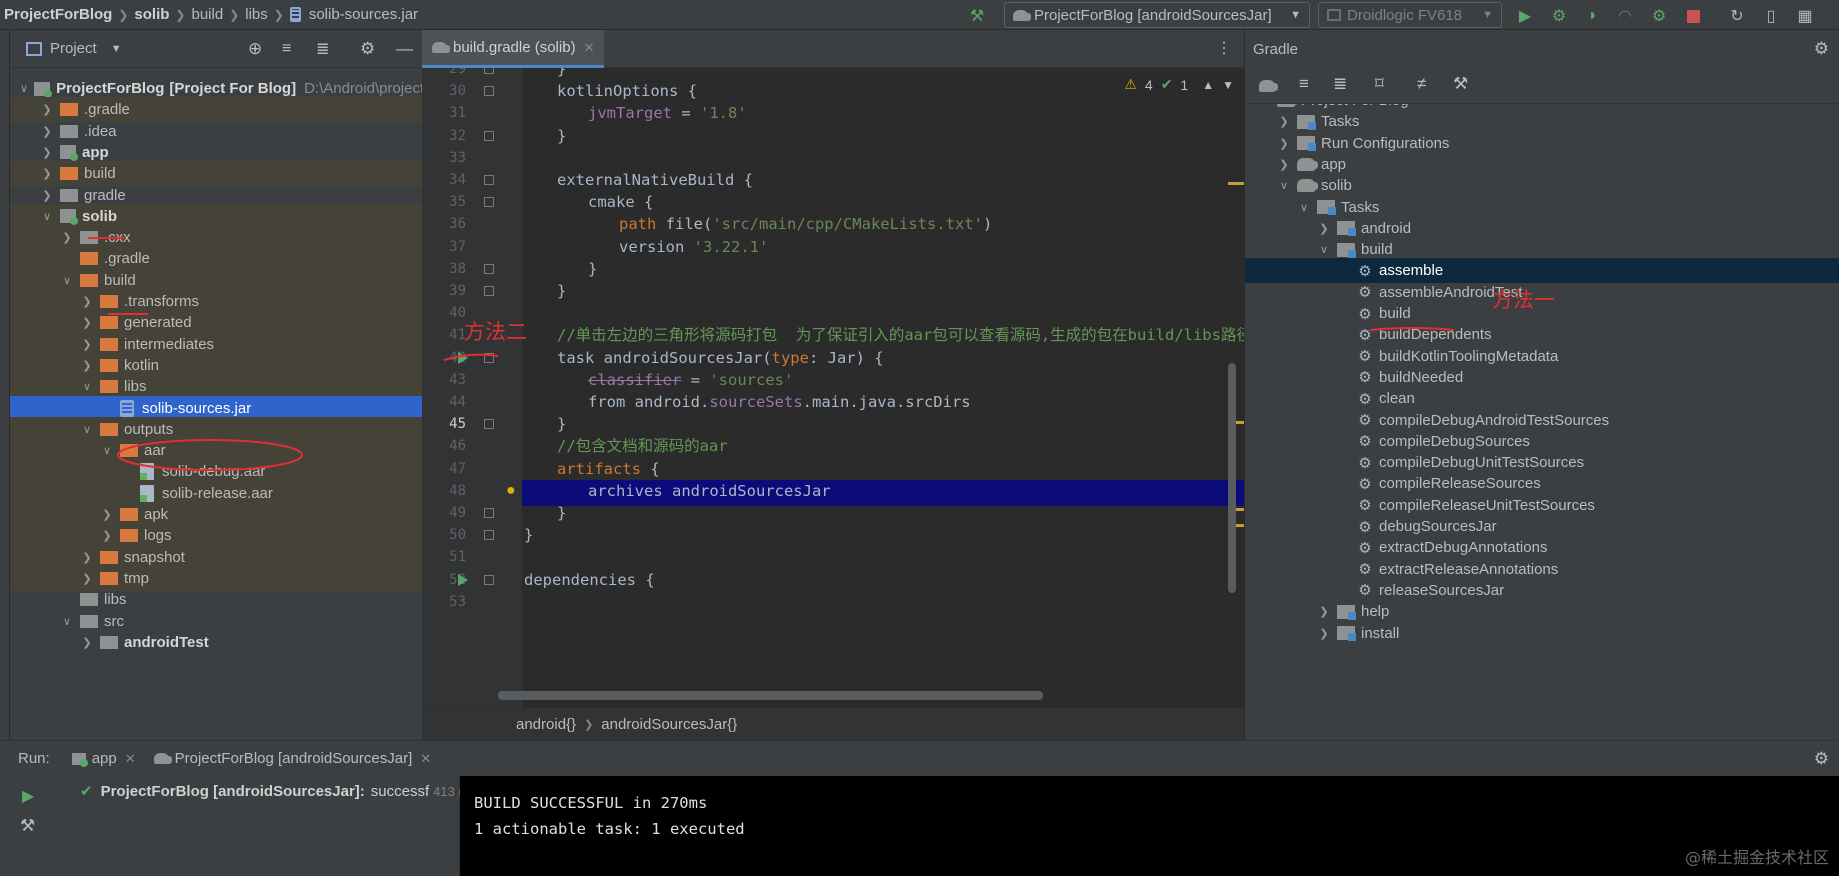 The image size is (1839, 876). Describe the element at coordinates (1179, 84) in the screenshot. I see `inspection-widget: ⚠ 4 ✔ 1 ▲ ▼` at that location.